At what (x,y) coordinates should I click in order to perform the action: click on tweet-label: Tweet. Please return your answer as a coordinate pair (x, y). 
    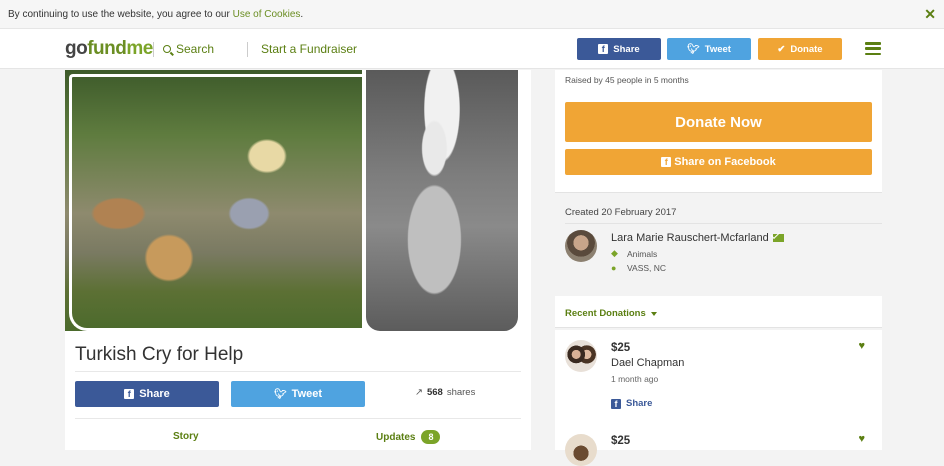
    Looking at the image, I should click on (307, 394).